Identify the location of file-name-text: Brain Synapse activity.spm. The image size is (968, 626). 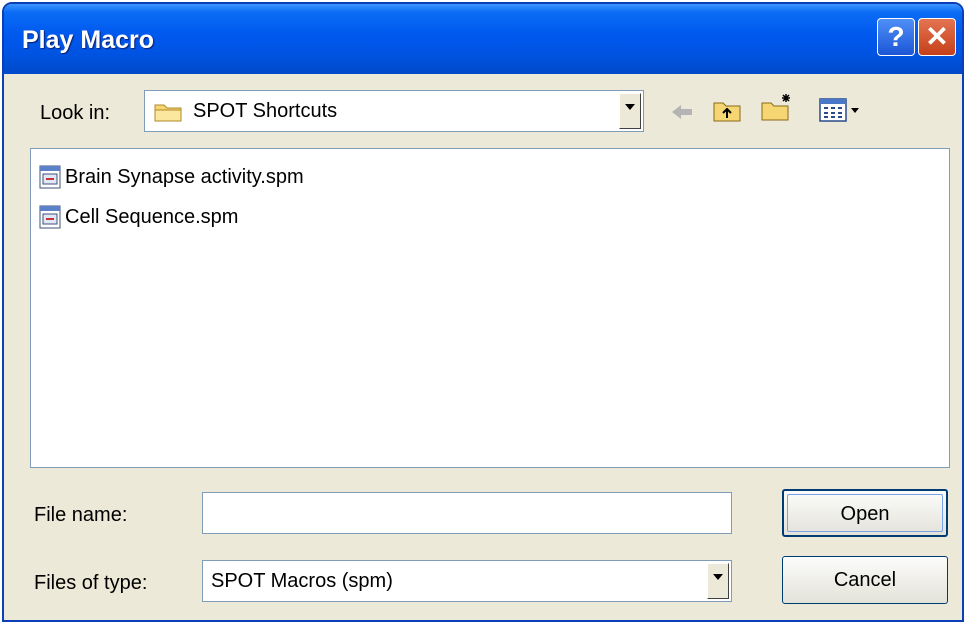
(184, 176).